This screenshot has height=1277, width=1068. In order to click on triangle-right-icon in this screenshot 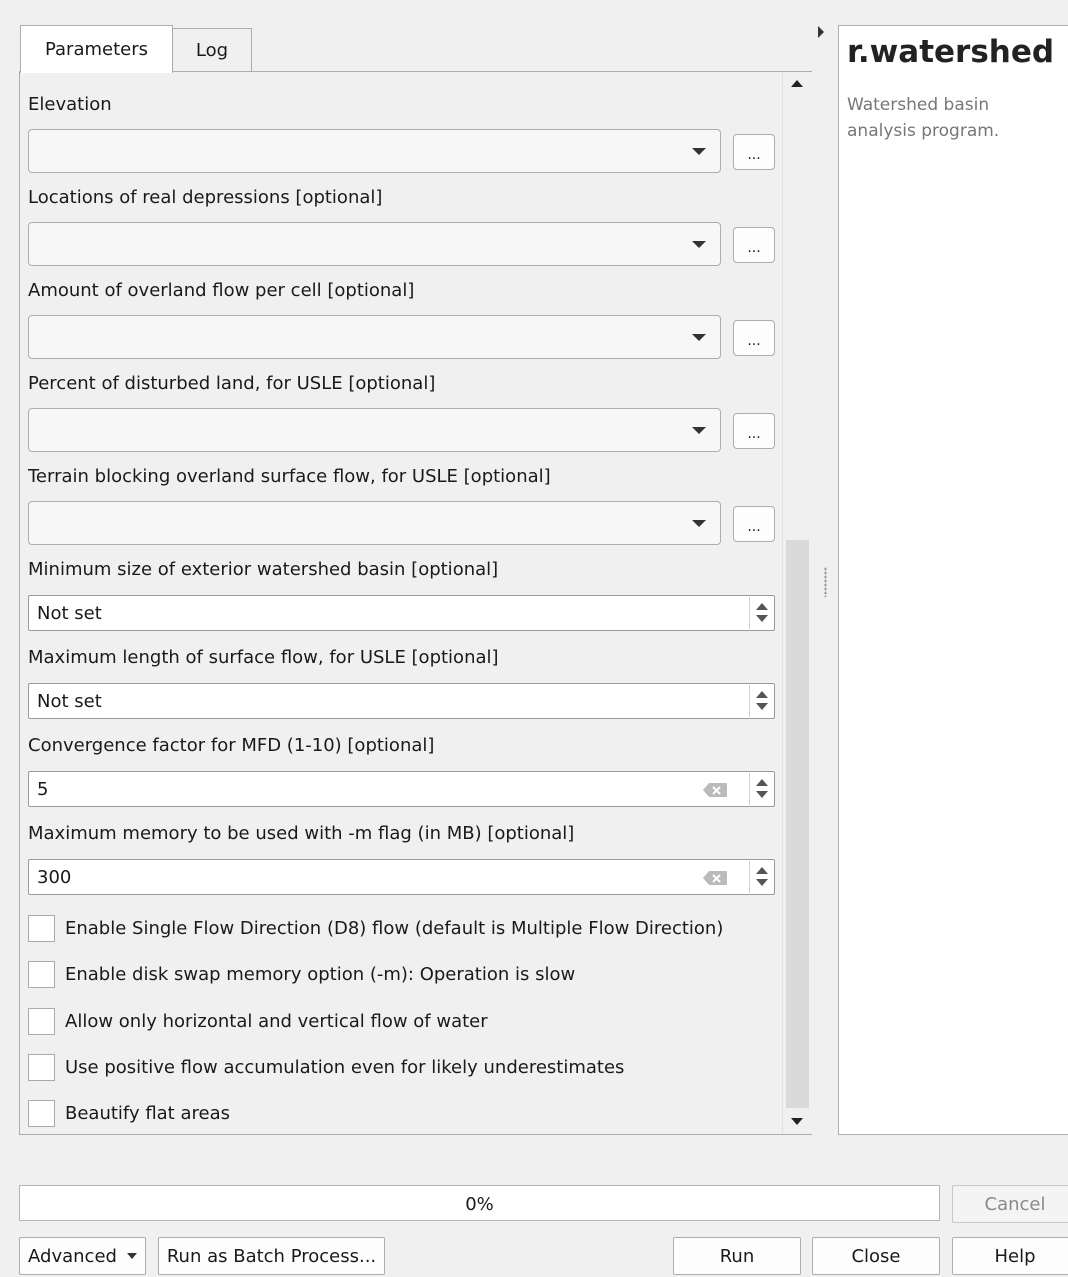, I will do `click(821, 32)`.